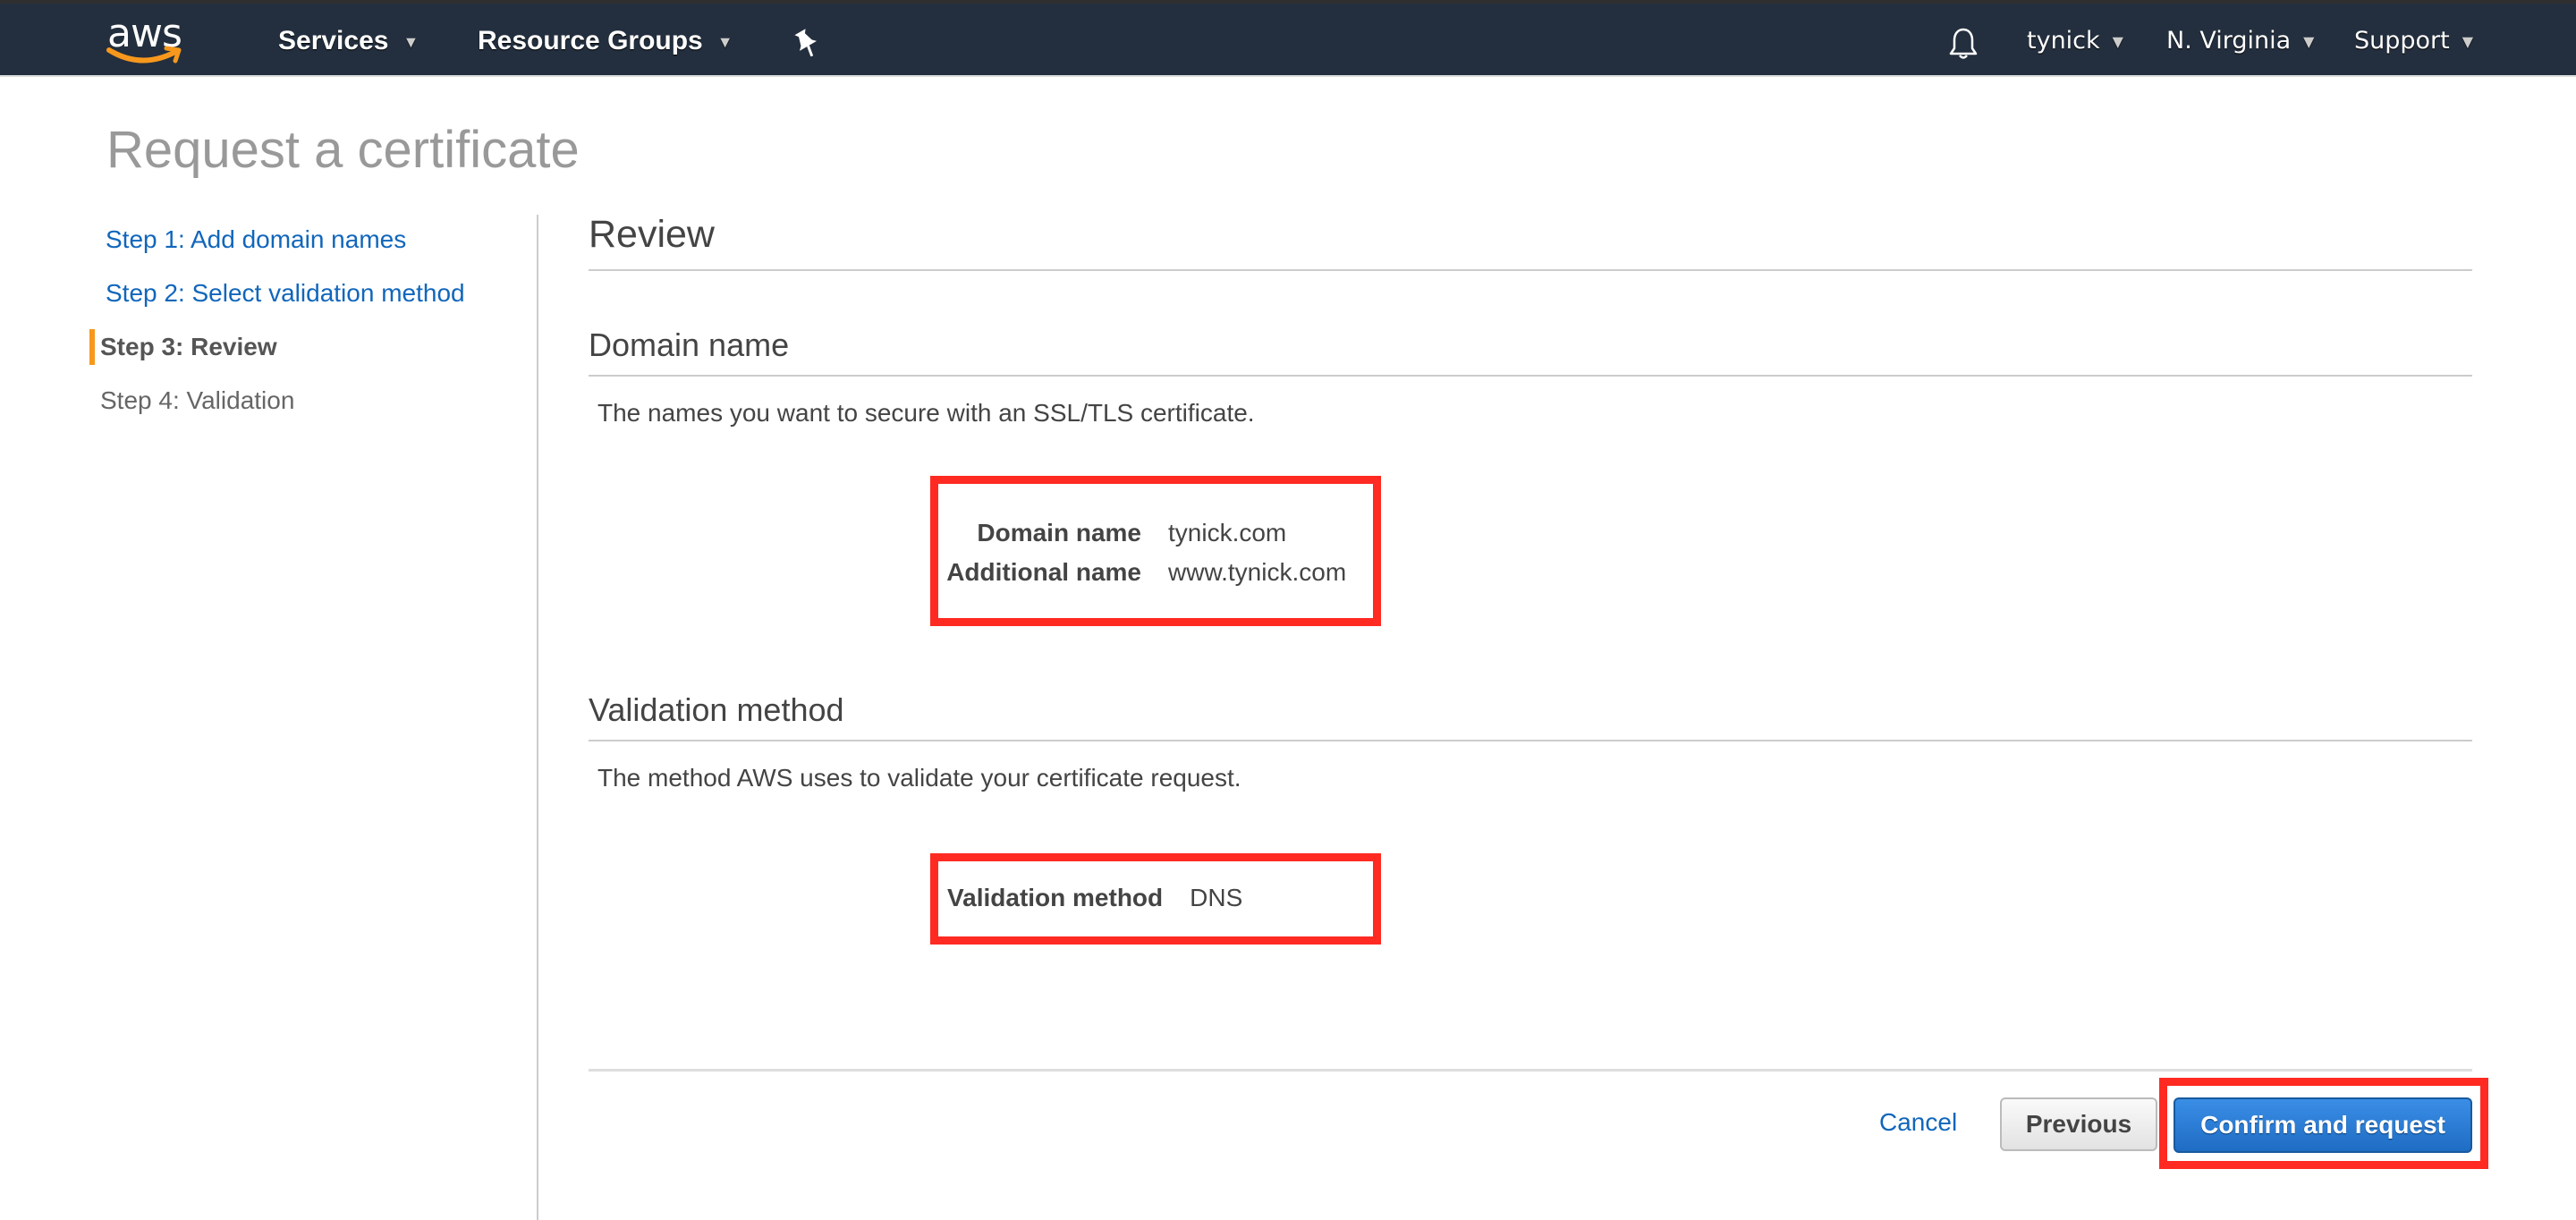 This screenshot has width=2576, height=1220. Describe the element at coordinates (1043, 572) in the screenshot. I see `additional-name-label: Additional name` at that location.